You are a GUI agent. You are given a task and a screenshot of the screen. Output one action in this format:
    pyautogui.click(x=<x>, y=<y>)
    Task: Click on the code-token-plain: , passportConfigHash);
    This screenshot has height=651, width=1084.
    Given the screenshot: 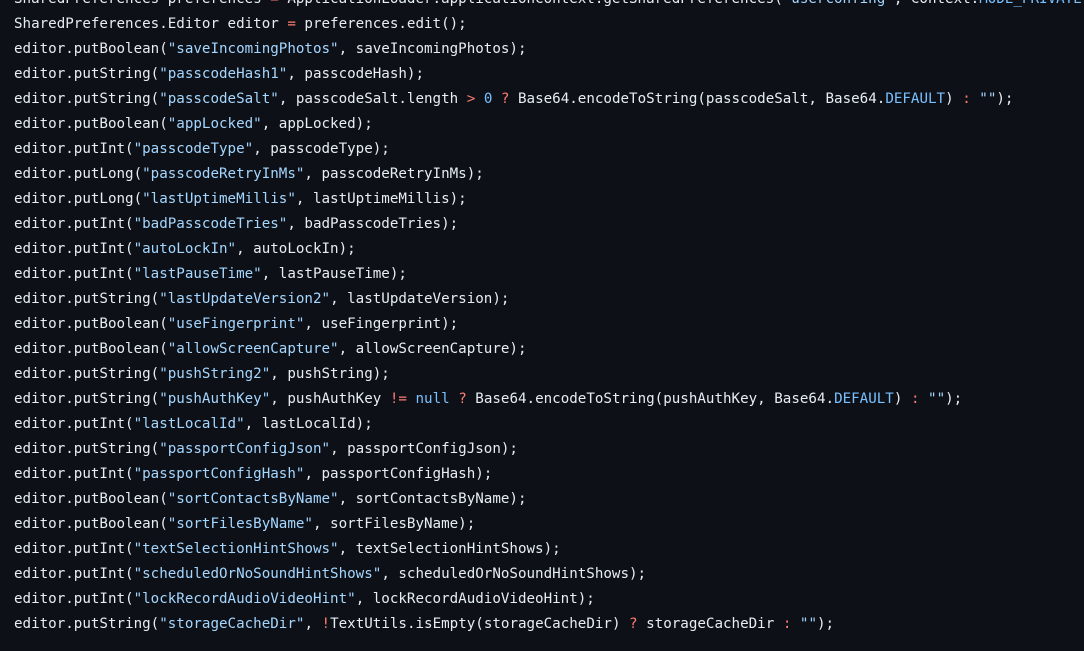 What is the action you would take?
    pyautogui.click(x=398, y=474)
    